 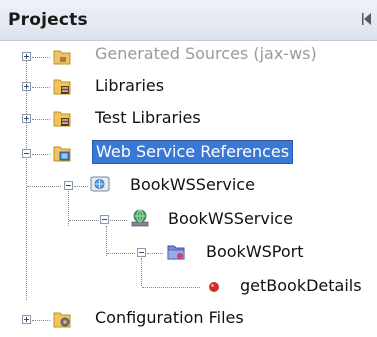 I want to click on tree-item-label: Test Libraries, so click(x=148, y=117).